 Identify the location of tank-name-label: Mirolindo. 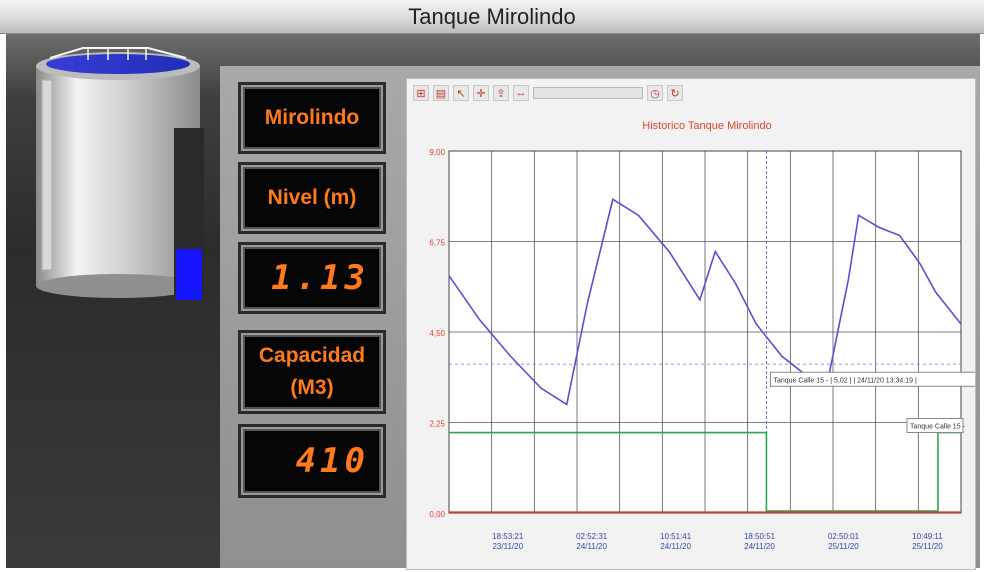
(312, 118).